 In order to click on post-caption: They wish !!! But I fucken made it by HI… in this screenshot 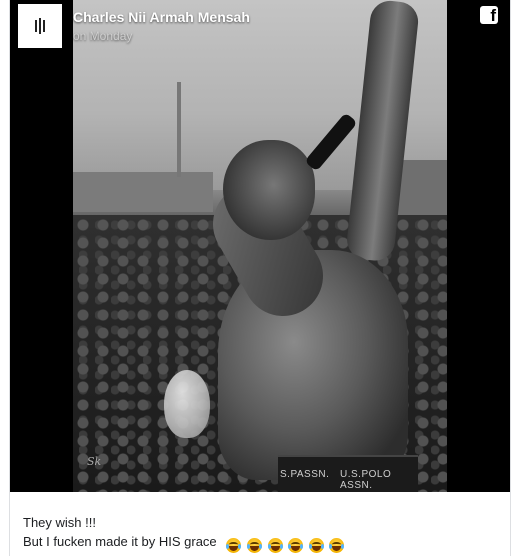, I will do `click(263, 533)`.